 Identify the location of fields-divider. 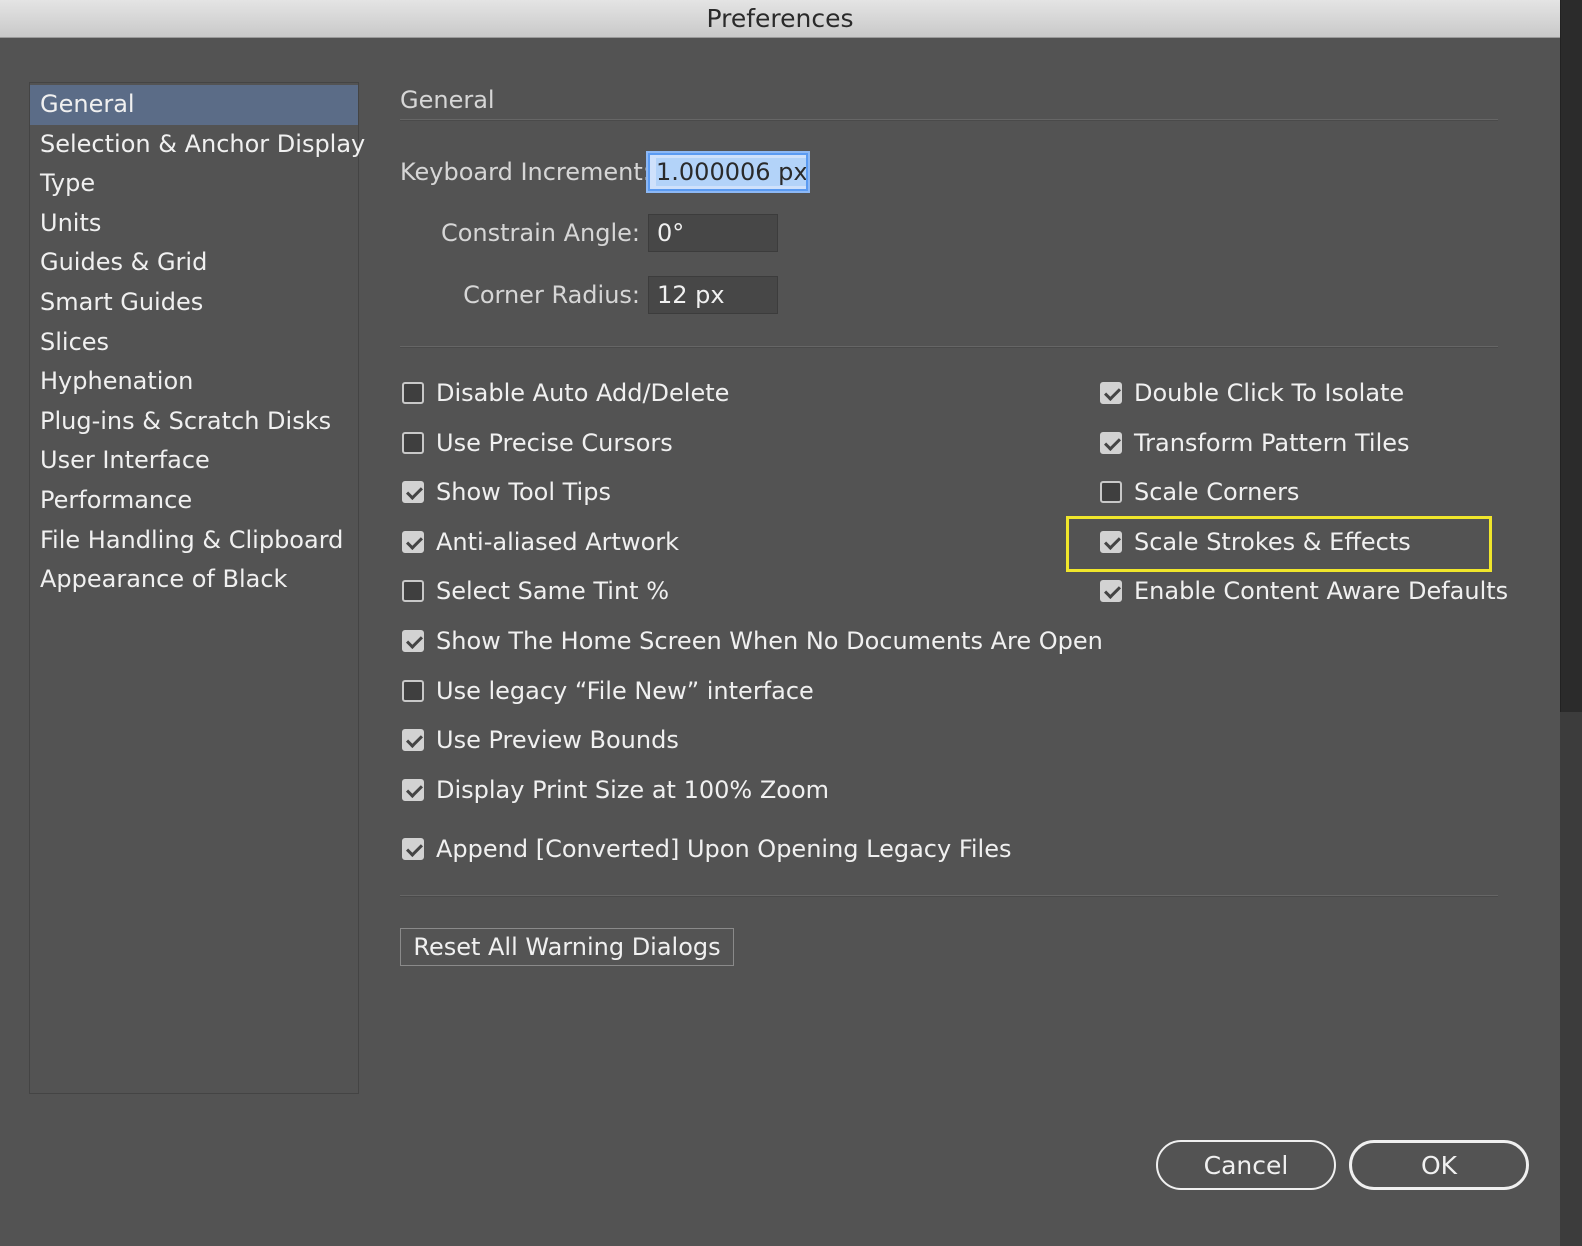
(949, 347).